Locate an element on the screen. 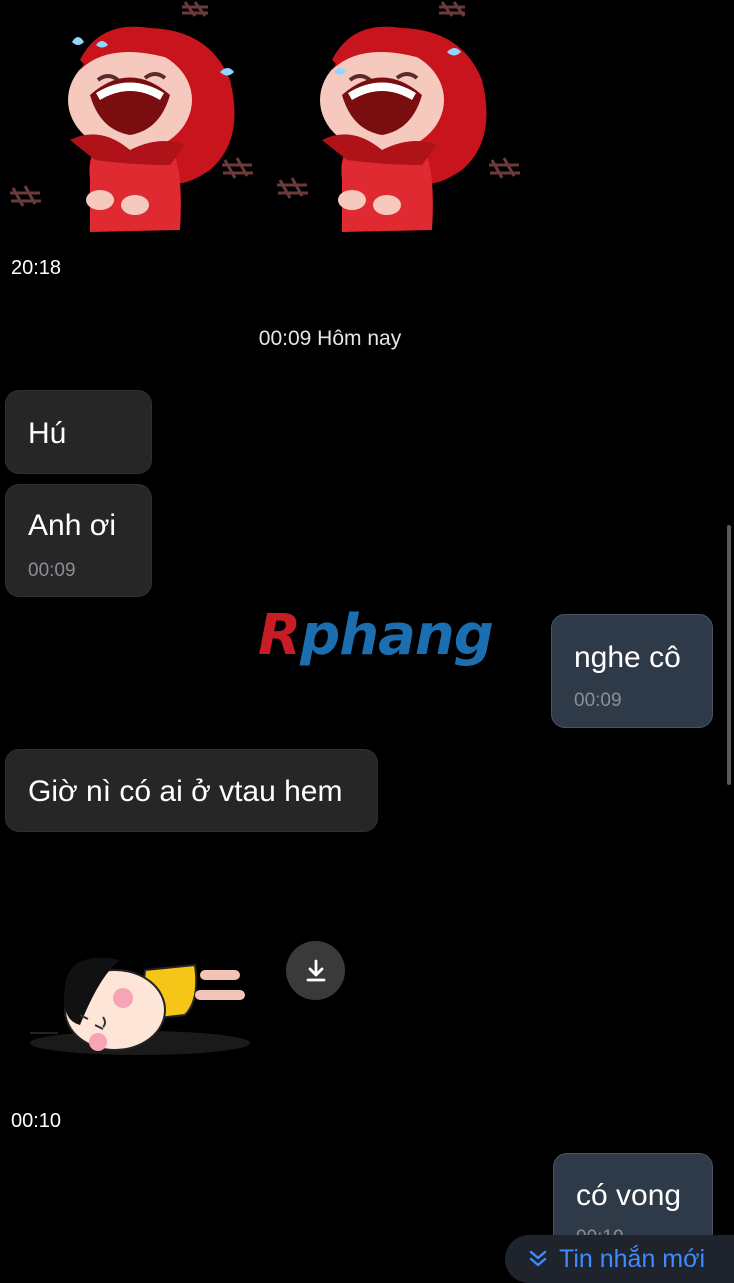  sticker-timestamp: 00:10 is located at coordinates (36, 1121).